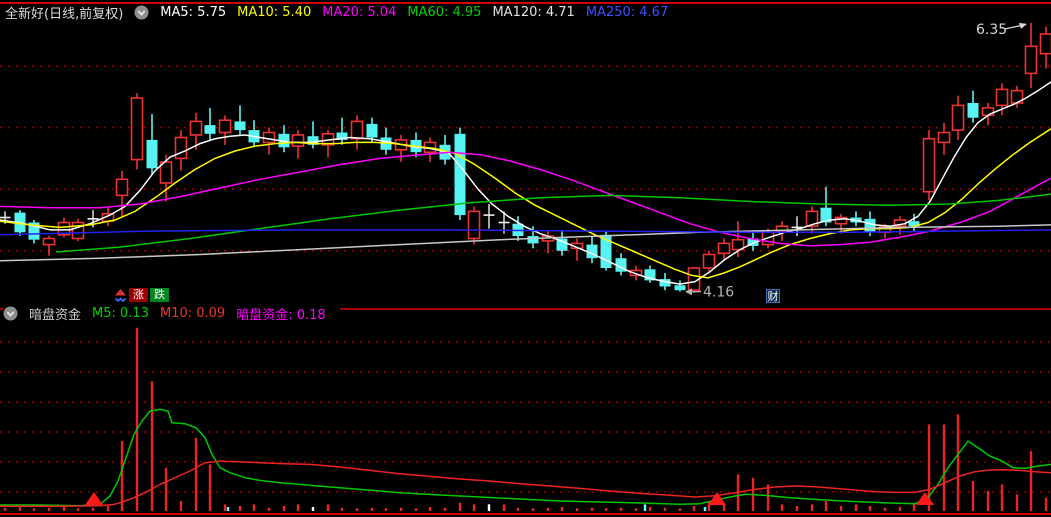 The image size is (1051, 517). What do you see at coordinates (627, 12) in the screenshot?
I see `ma250-label: MA250: 4.67` at bounding box center [627, 12].